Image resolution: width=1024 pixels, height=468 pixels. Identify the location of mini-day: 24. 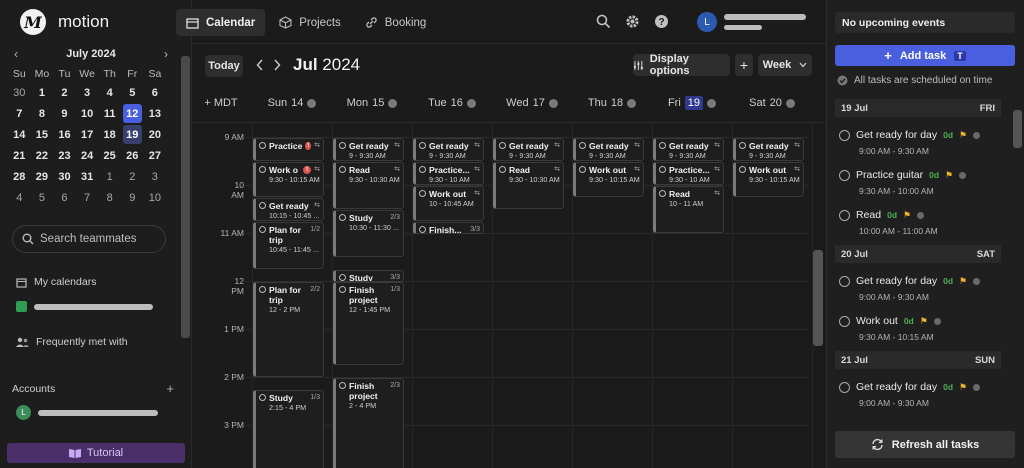
(87, 155).